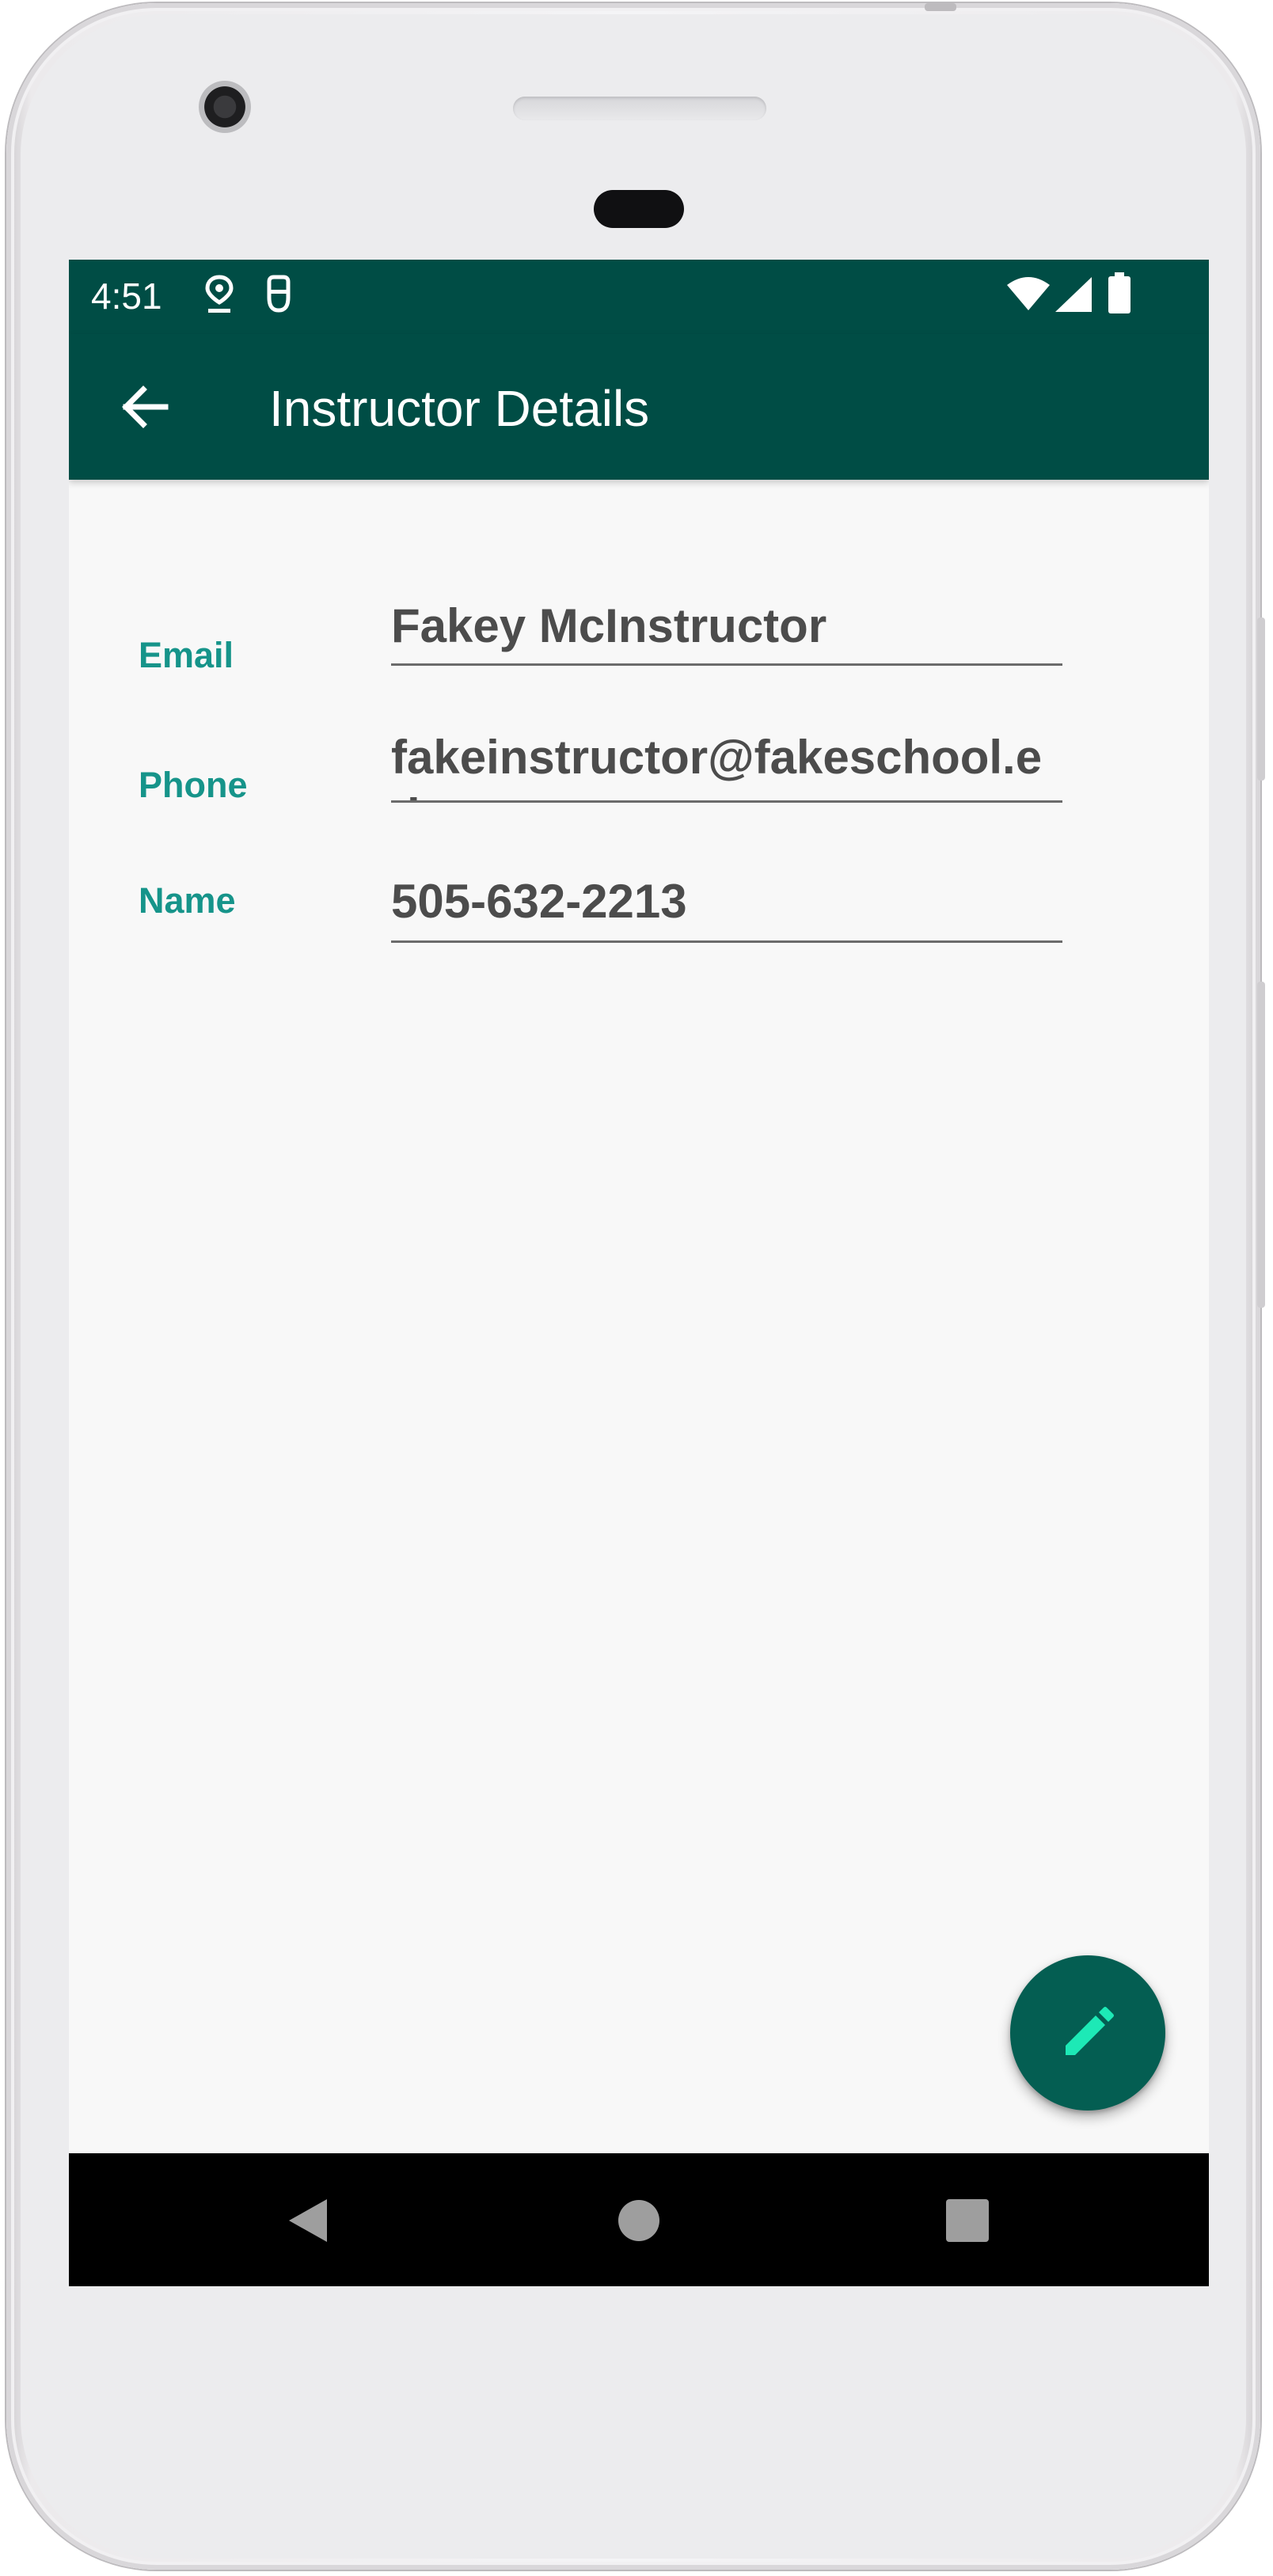 The image size is (1273, 2576). Describe the element at coordinates (1261, 1145) in the screenshot. I see `volume-button` at that location.